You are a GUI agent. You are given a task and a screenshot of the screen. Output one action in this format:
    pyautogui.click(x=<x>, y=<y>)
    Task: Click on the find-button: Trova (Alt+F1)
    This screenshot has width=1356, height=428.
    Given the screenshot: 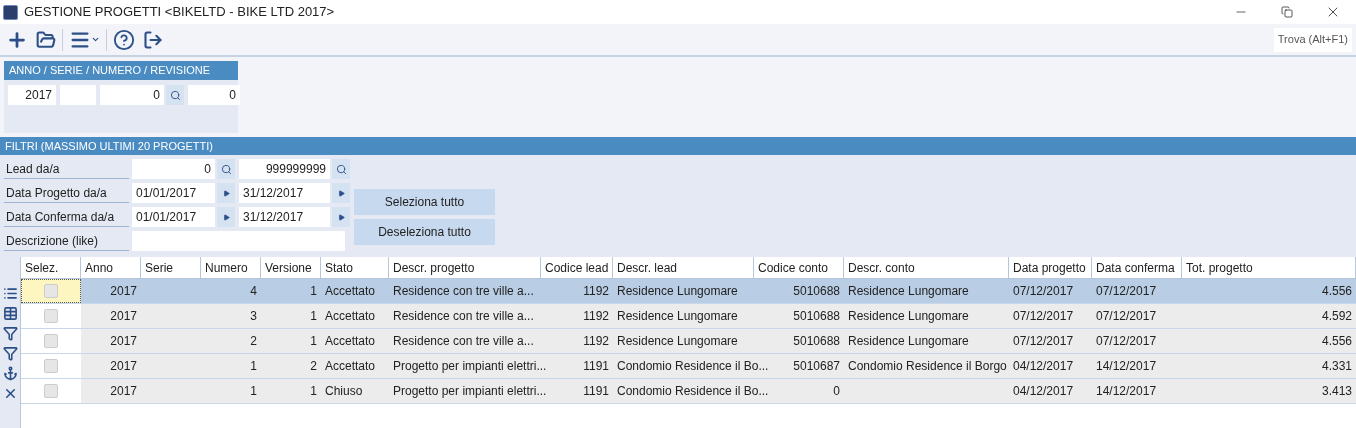 What is the action you would take?
    pyautogui.click(x=1312, y=39)
    